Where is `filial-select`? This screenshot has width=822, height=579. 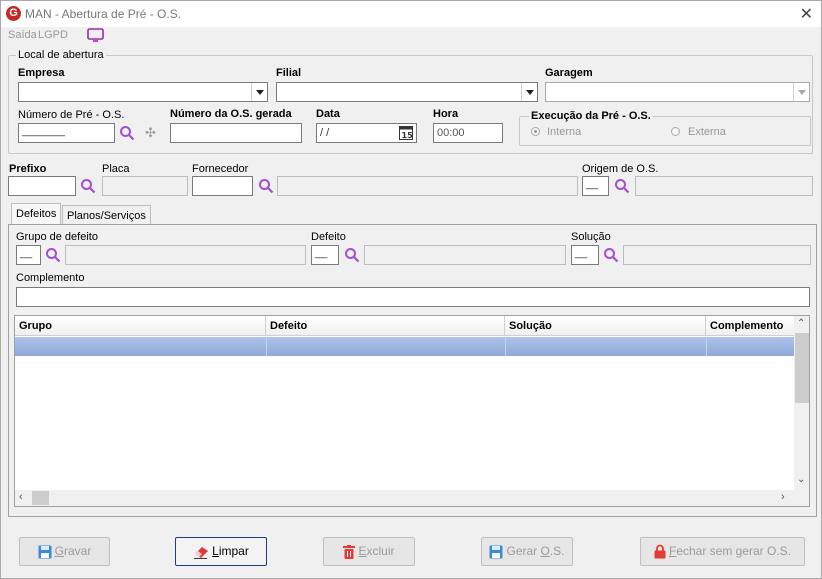 filial-select is located at coordinates (407, 92).